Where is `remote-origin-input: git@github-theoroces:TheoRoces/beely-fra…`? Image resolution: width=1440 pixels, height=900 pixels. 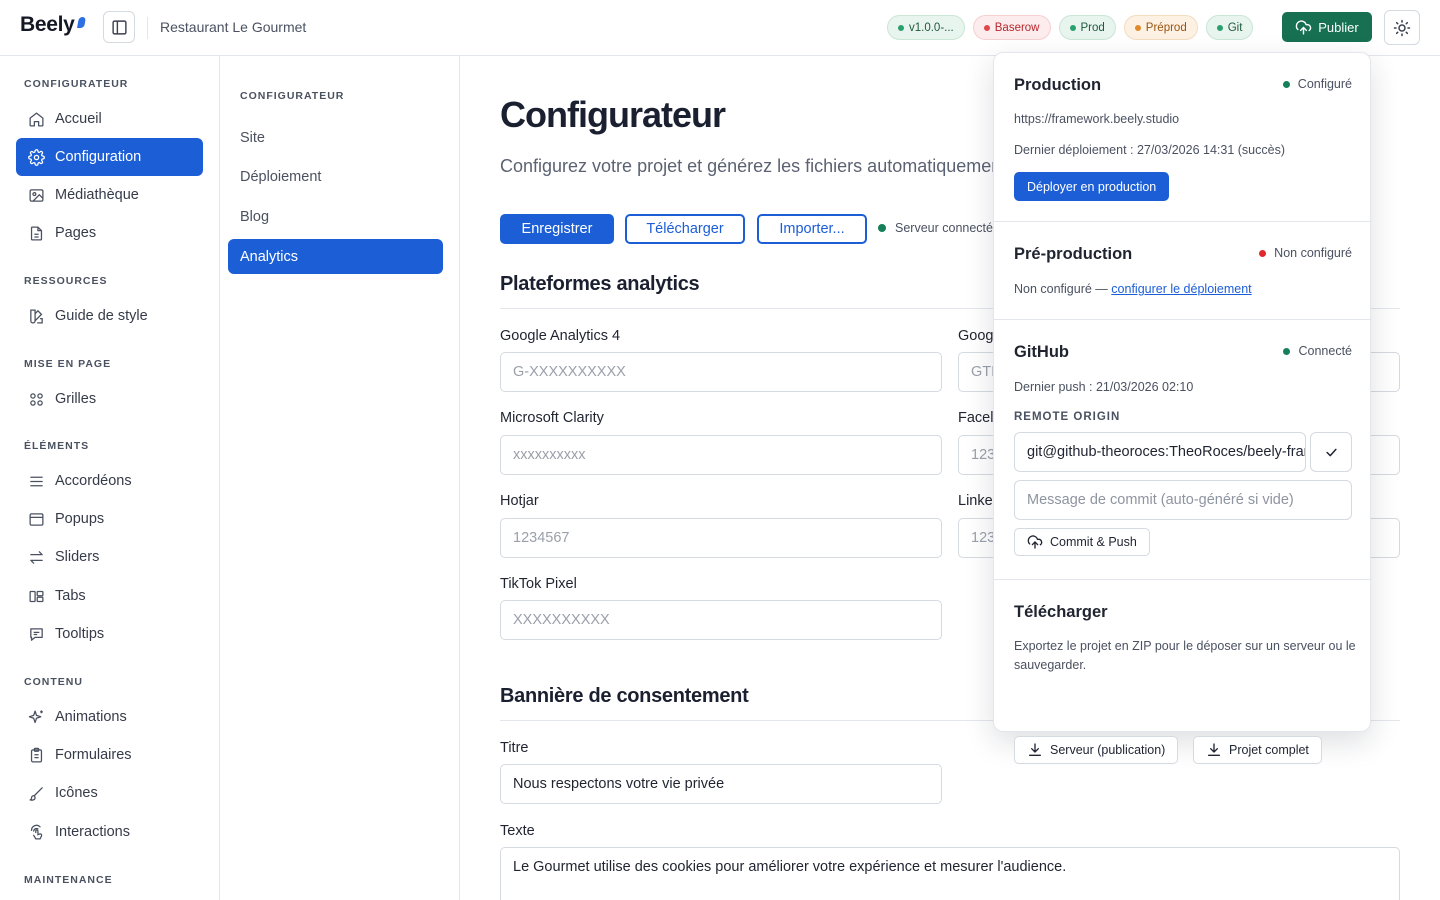
remote-origin-input: git@github-theoroces:TheoRoces/beely-fra… is located at coordinates (1160, 452).